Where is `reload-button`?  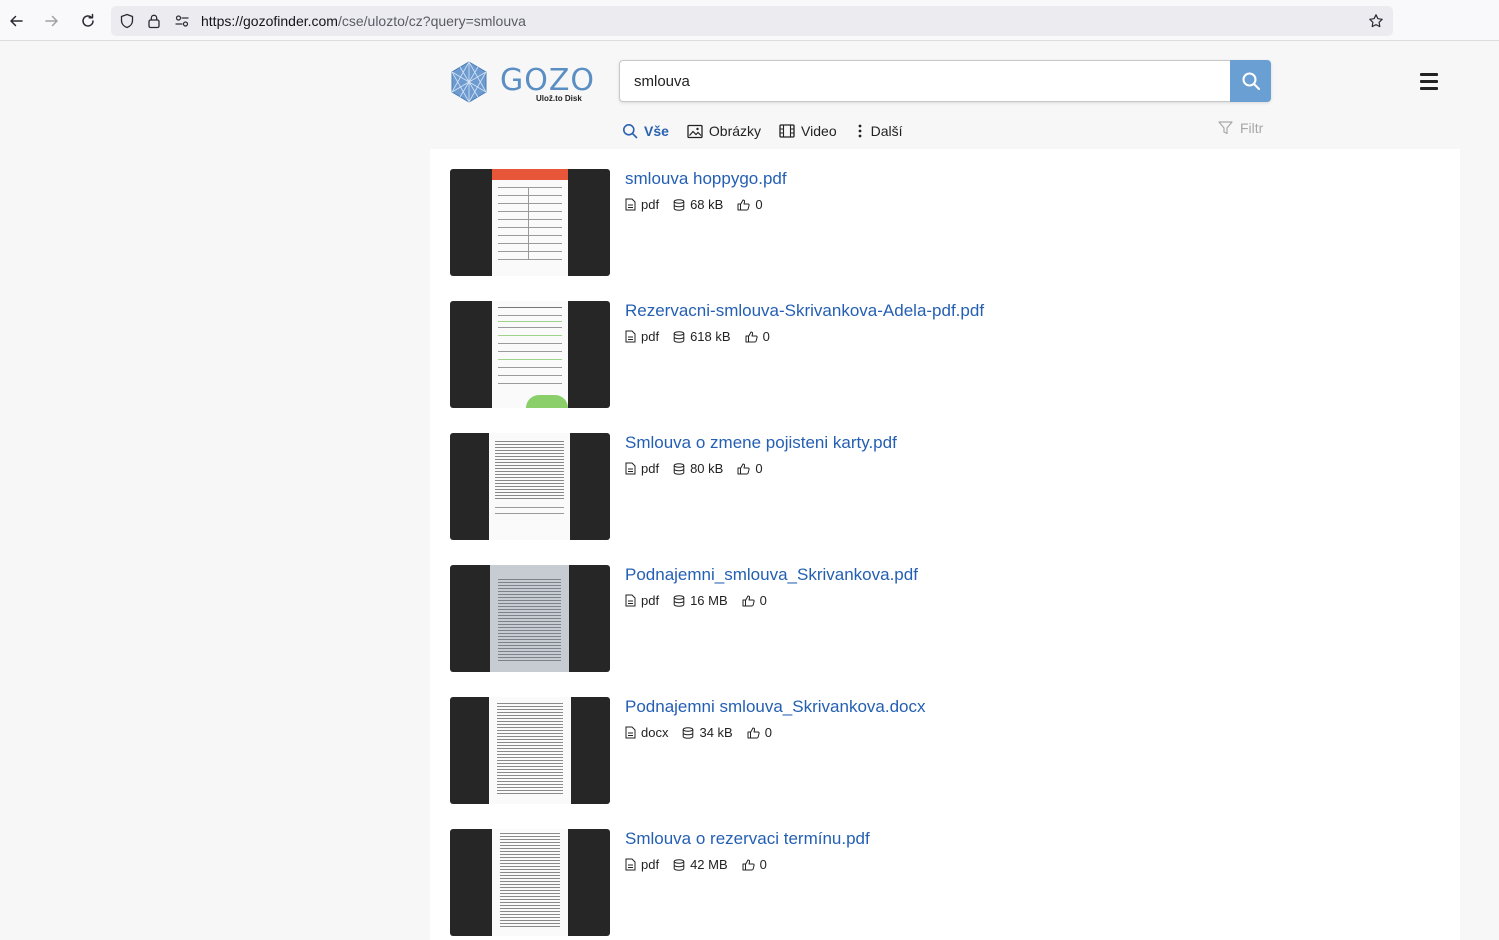 reload-button is located at coordinates (88, 21).